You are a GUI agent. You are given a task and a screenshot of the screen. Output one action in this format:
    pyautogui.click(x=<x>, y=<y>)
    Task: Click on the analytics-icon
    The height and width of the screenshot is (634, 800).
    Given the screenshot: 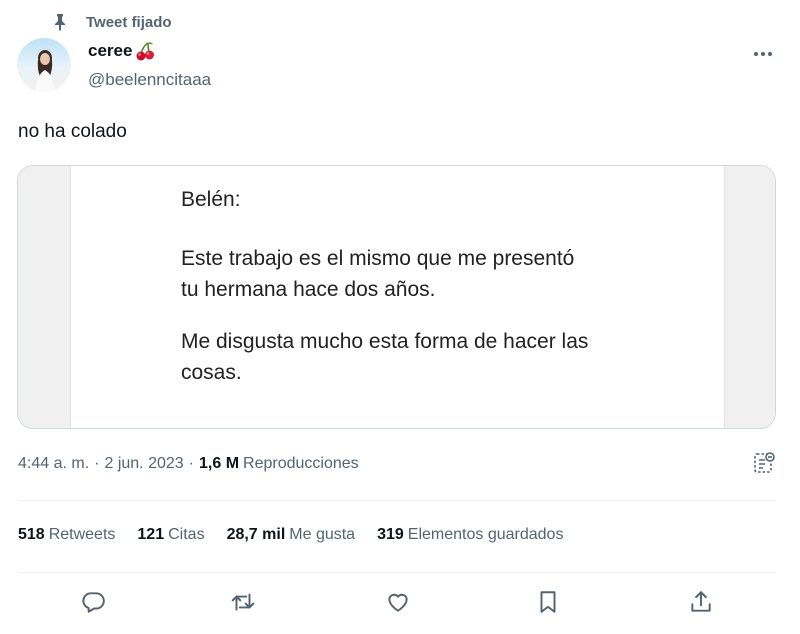 What is the action you would take?
    pyautogui.click(x=764, y=465)
    